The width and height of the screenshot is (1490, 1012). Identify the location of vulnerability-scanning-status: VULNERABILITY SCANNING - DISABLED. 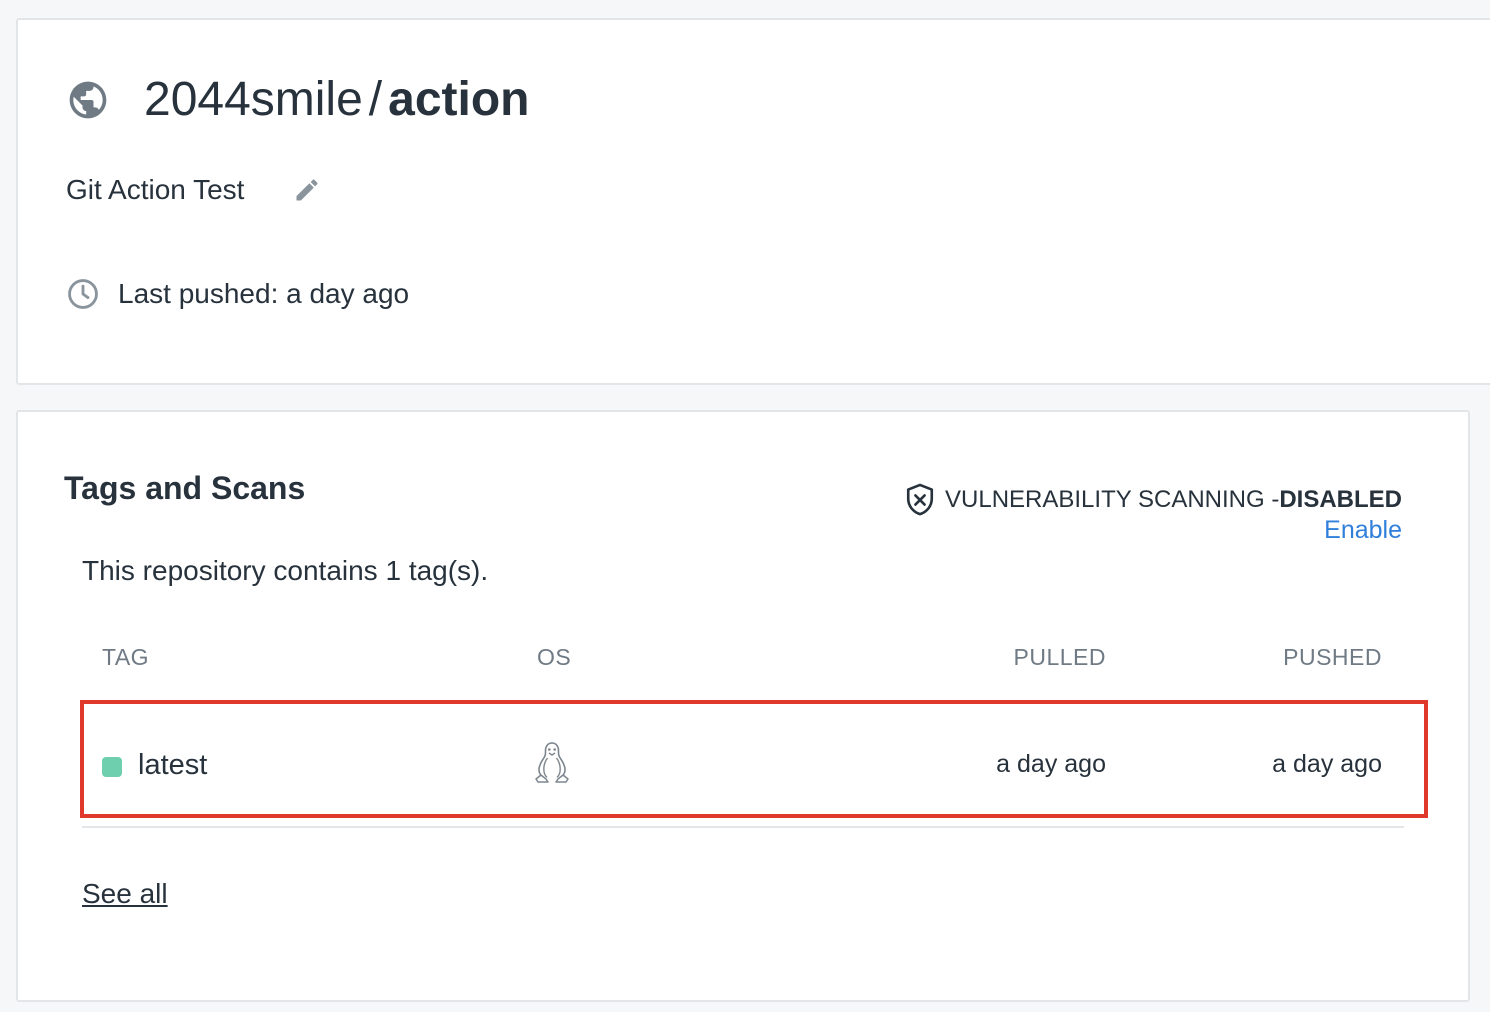
(1152, 500).